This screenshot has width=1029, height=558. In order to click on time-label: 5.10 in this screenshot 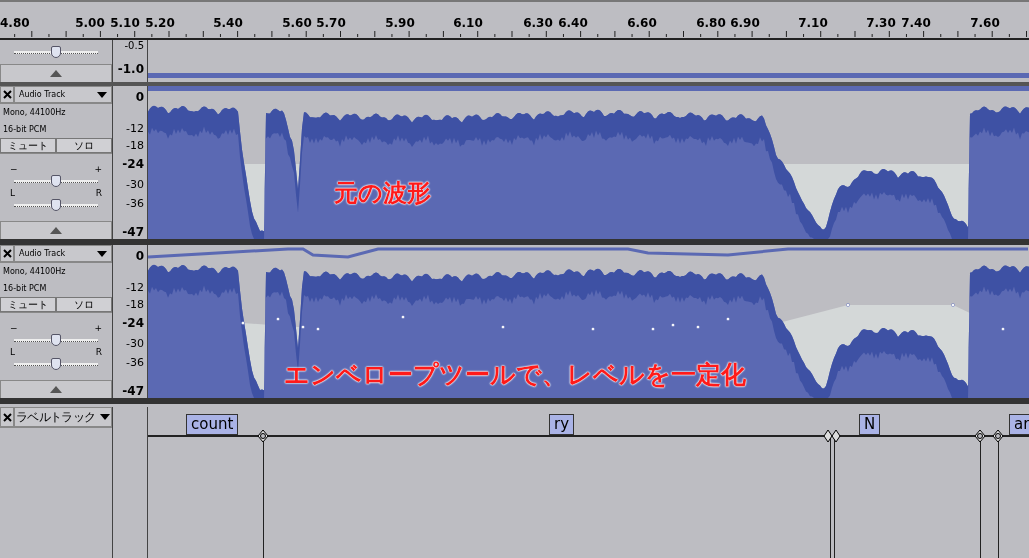, I will do `click(125, 23)`.